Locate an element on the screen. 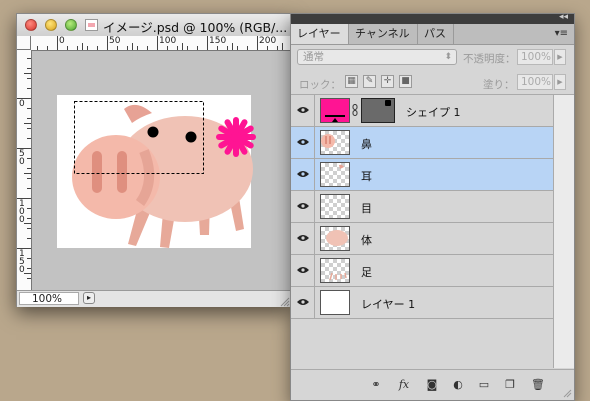 Image resolution: width=590 pixels, height=401 pixels. panel-tabs: レイヤー チャンネル パス ▾≡ is located at coordinates (432, 34).